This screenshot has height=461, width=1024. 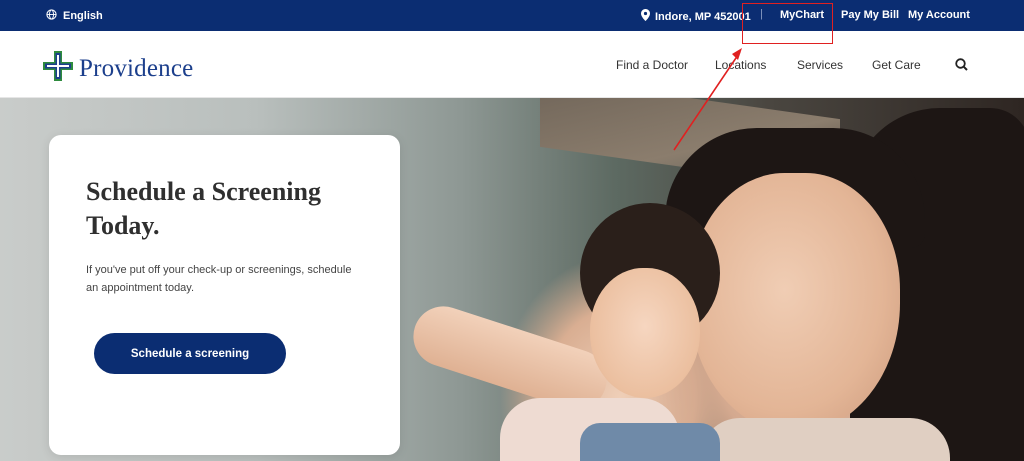 What do you see at coordinates (707, 99) in the screenshot?
I see `annotation-arrow` at bounding box center [707, 99].